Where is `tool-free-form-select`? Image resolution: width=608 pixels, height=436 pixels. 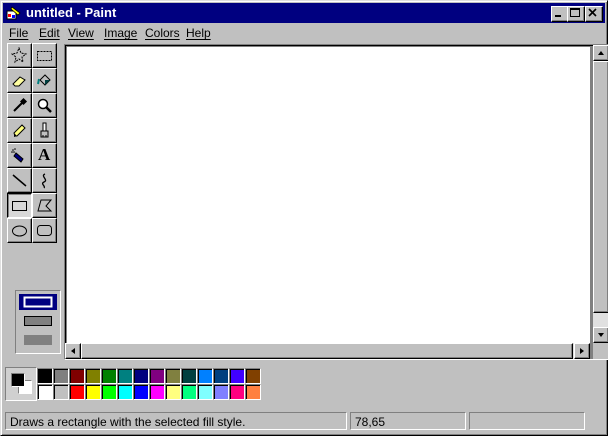
tool-free-form-select is located at coordinates (19, 55).